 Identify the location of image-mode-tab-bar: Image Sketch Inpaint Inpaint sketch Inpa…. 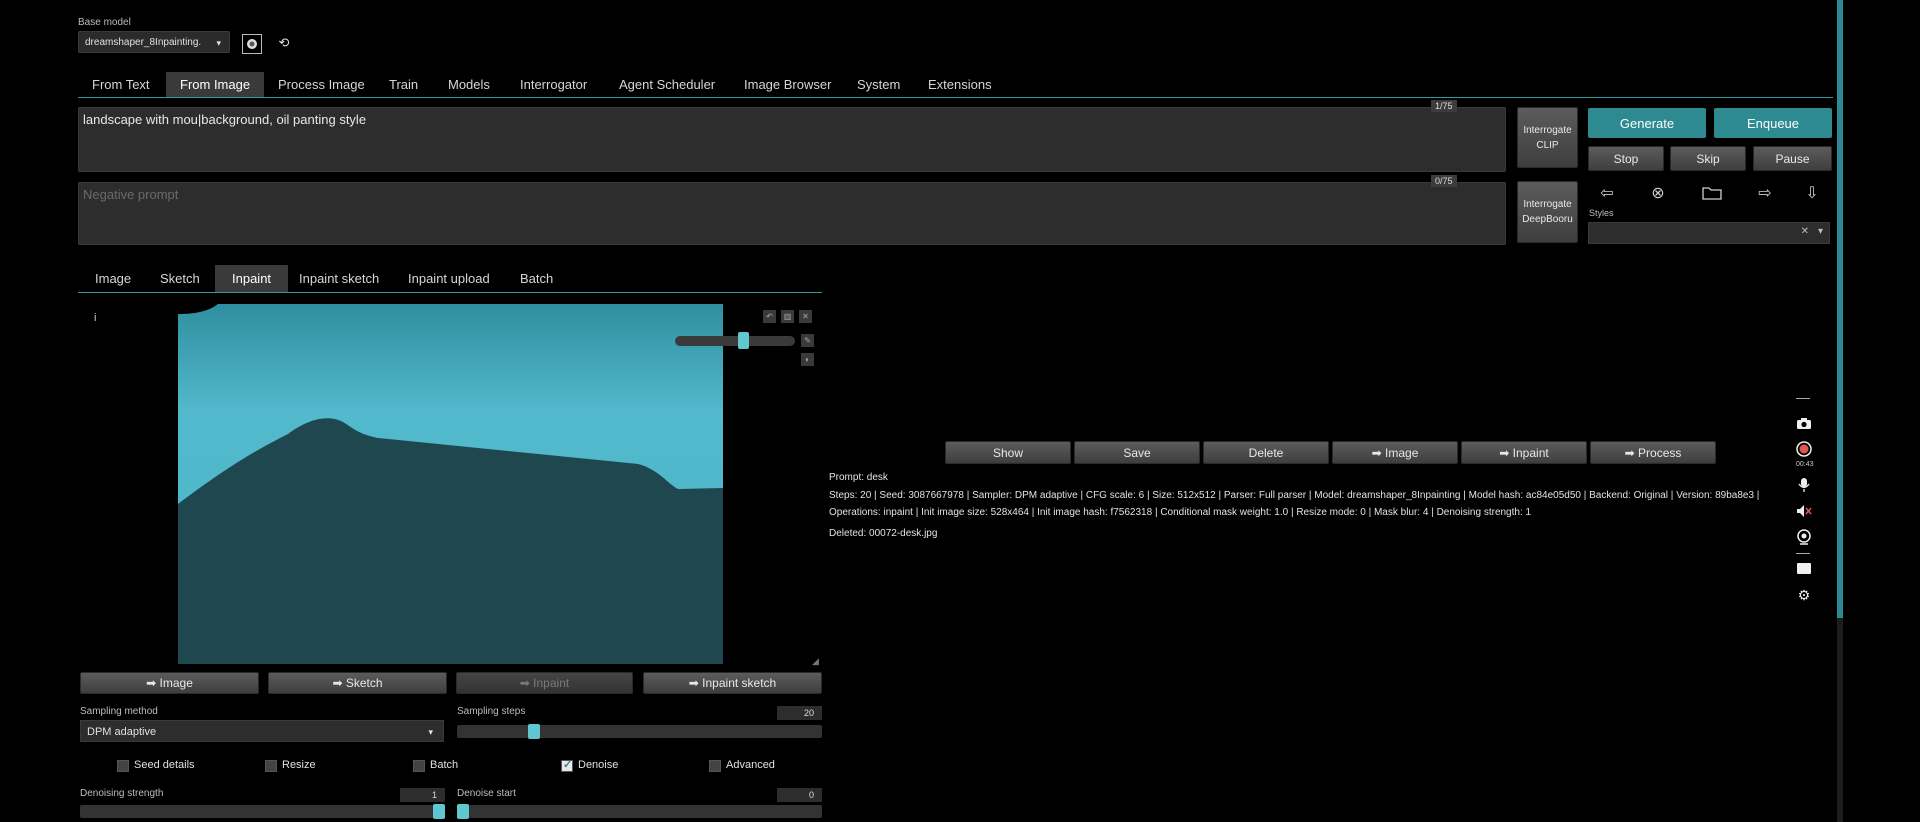
(450, 279).